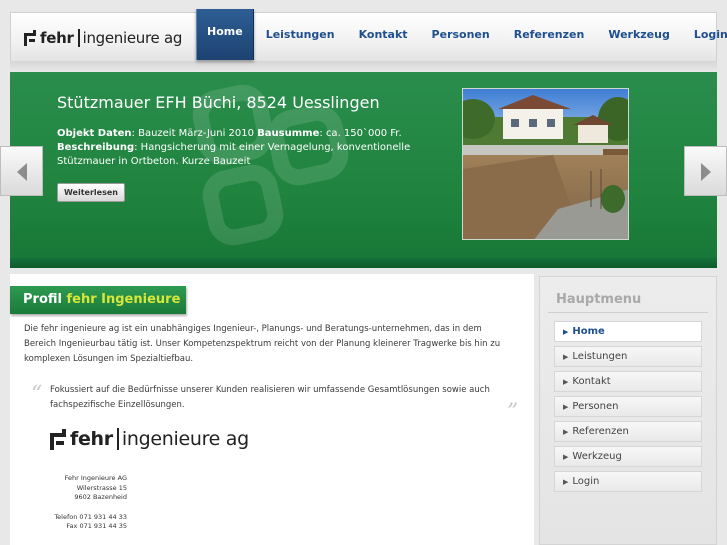 This screenshot has width=727, height=545. Describe the element at coordinates (597, 456) in the screenshot. I see `sidebar-item-label: Werkzeug` at that location.